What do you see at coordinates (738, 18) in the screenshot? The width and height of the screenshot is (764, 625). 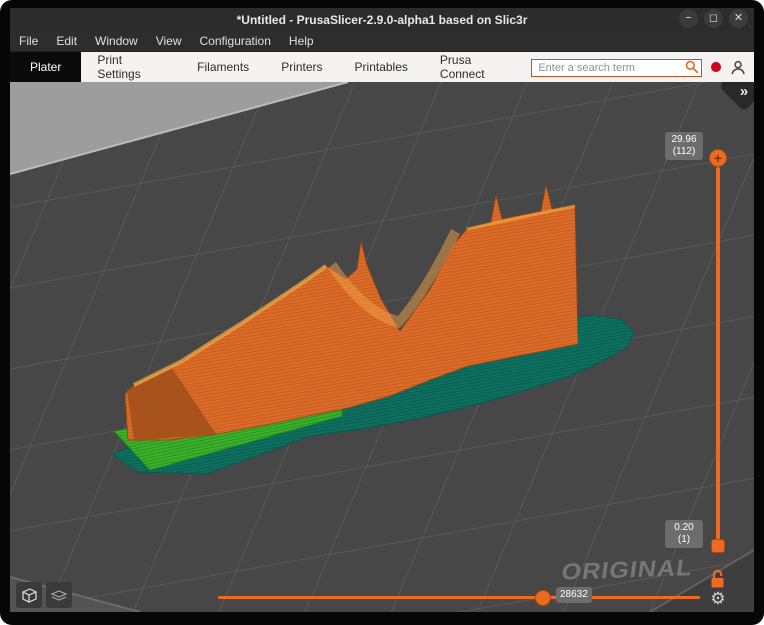 I see `close-icon: ✕` at bounding box center [738, 18].